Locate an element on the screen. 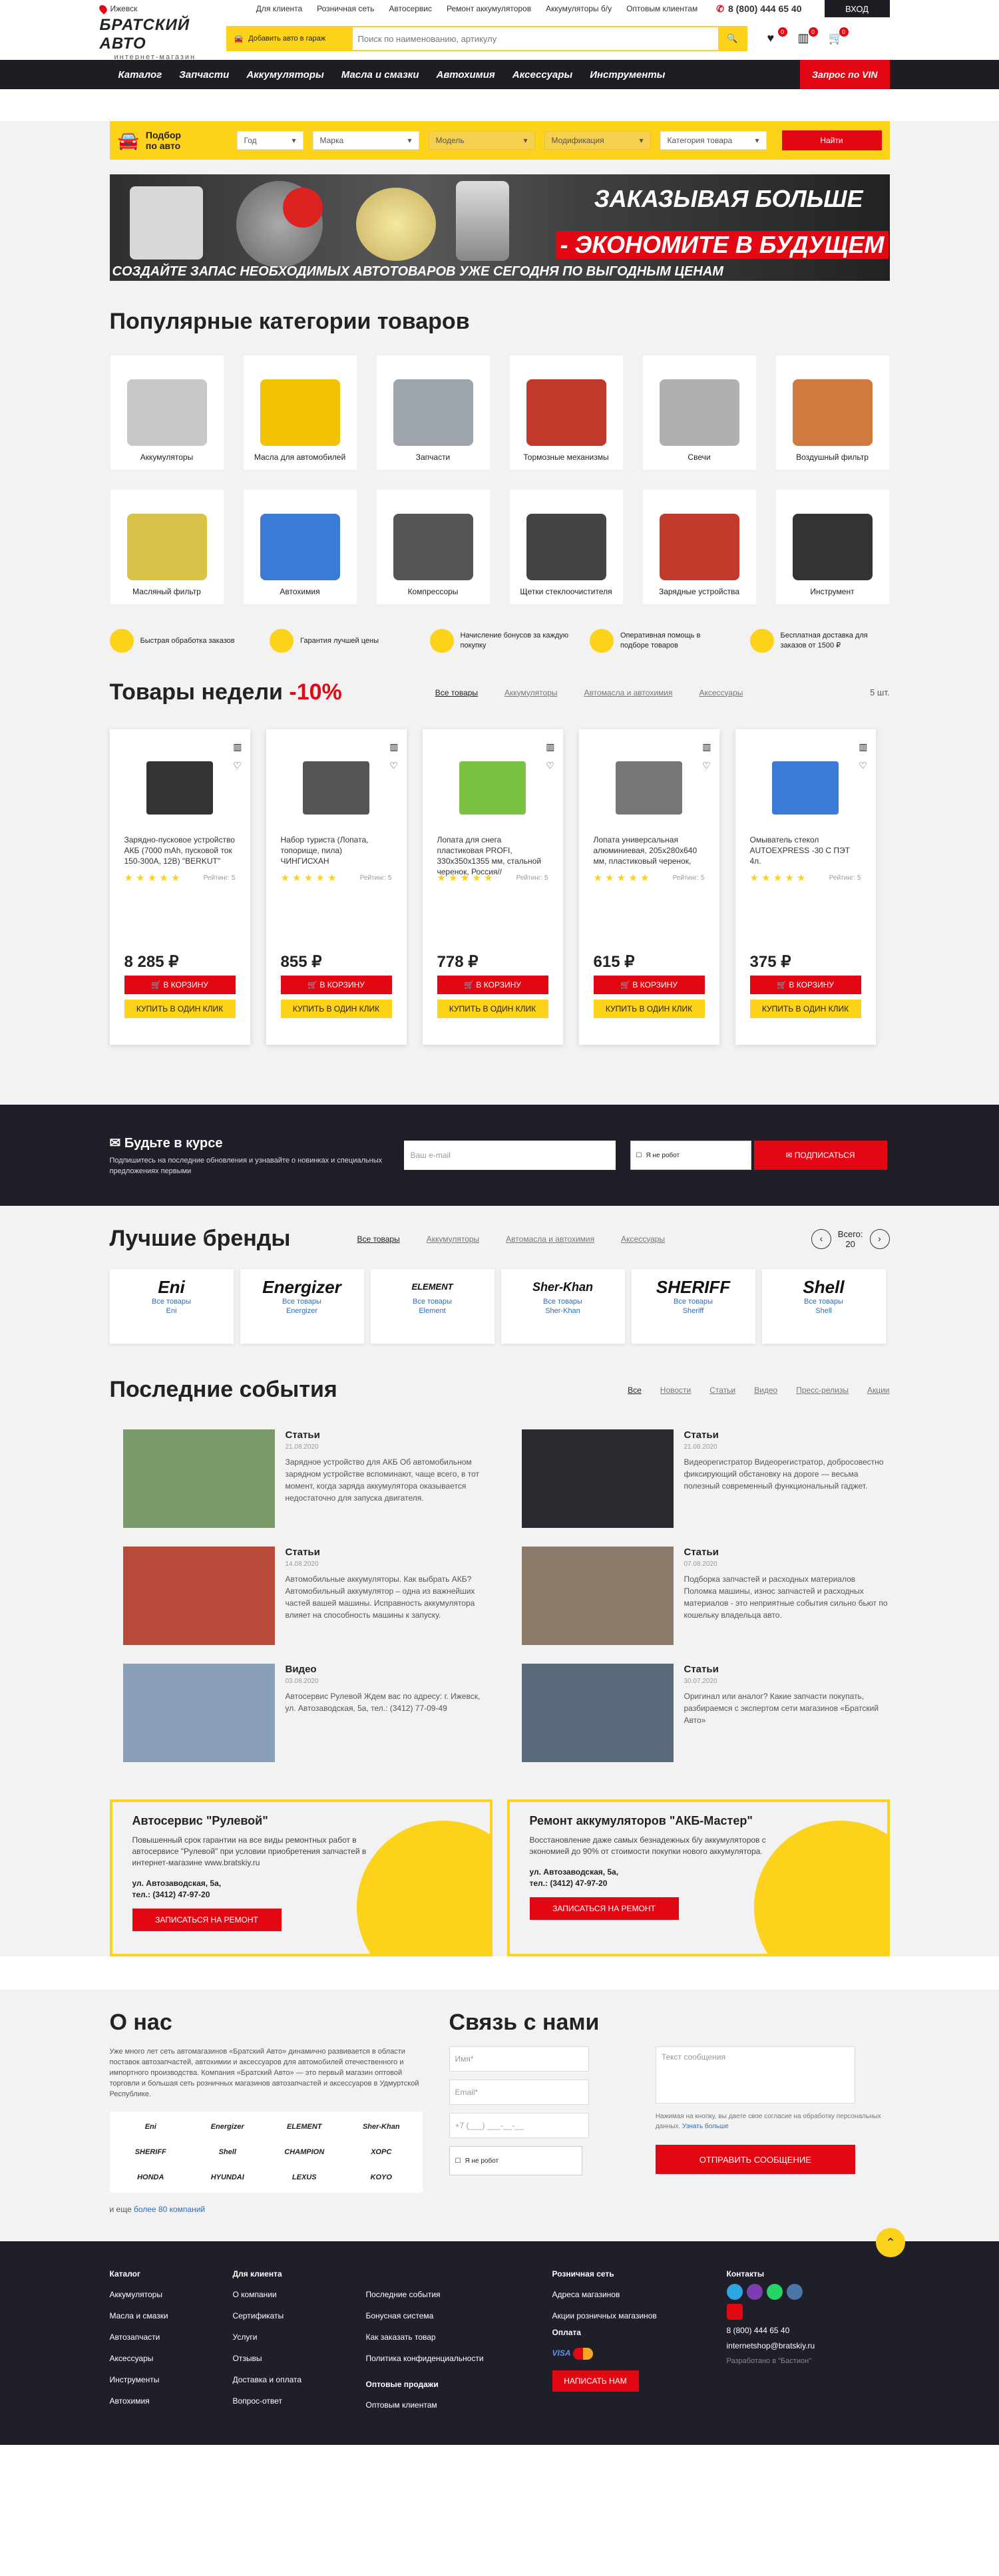 The image size is (999, 2576). favorites-icon: ♥ 0 is located at coordinates (777, 36).